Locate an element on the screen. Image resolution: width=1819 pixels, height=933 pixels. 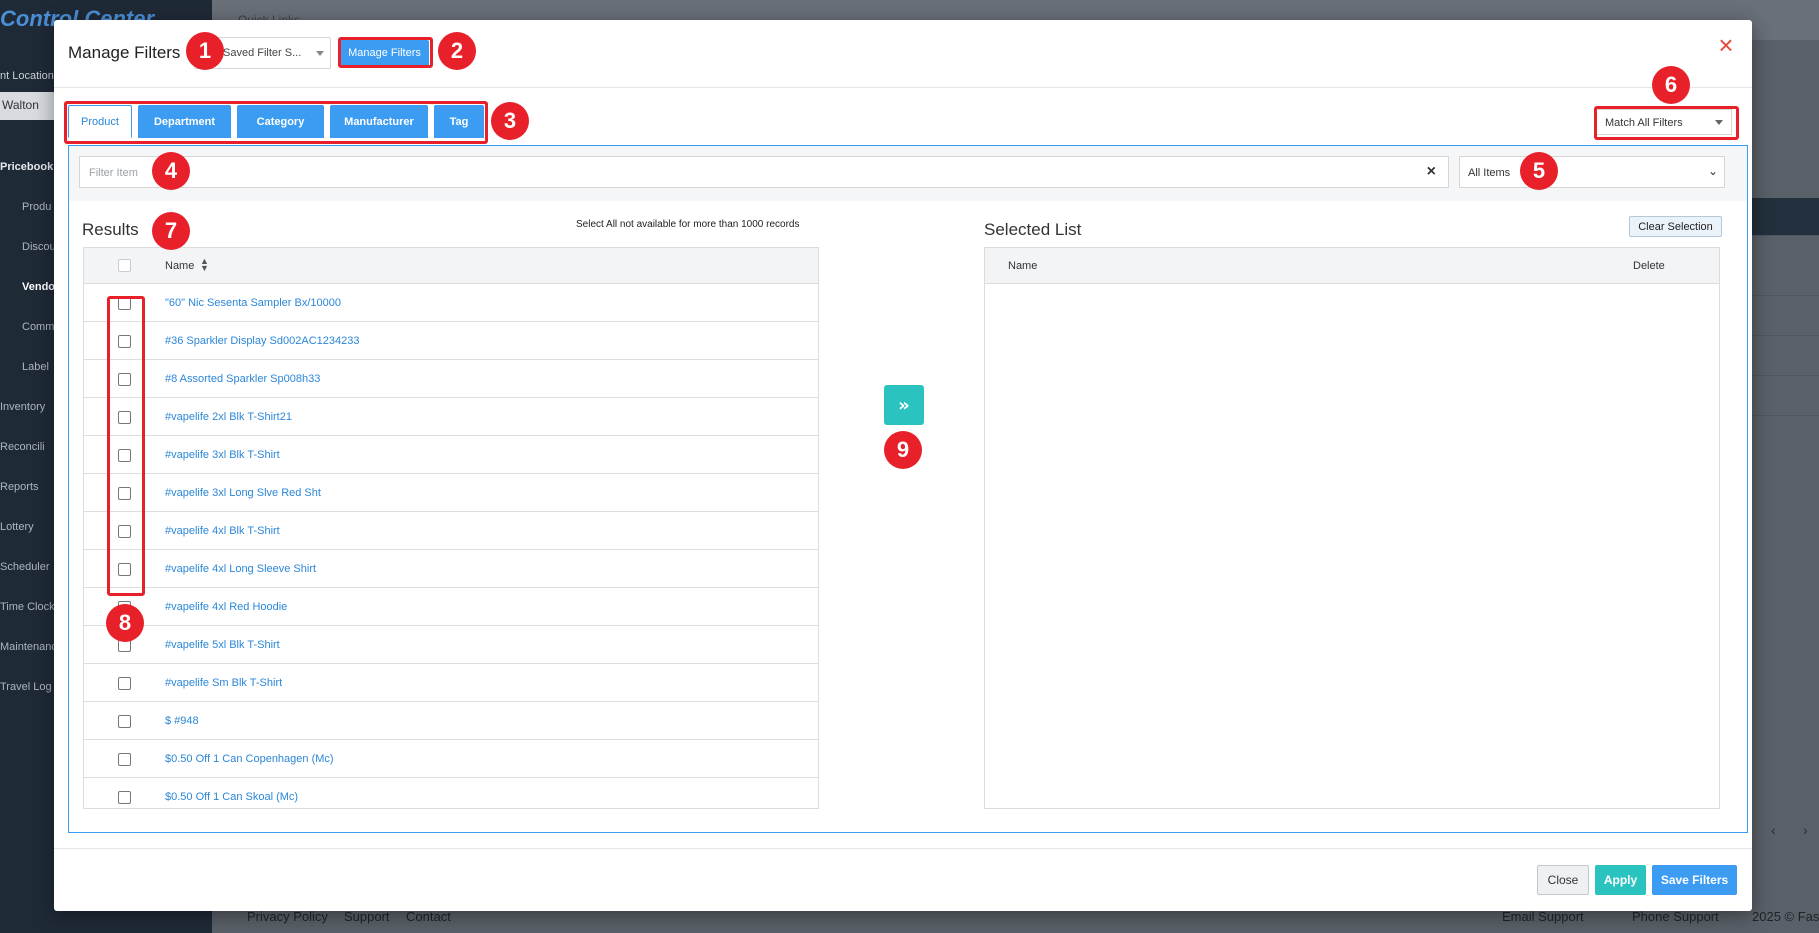
table-row: #vapelife 3xl Blk T-Shirt is located at coordinates (451, 455).